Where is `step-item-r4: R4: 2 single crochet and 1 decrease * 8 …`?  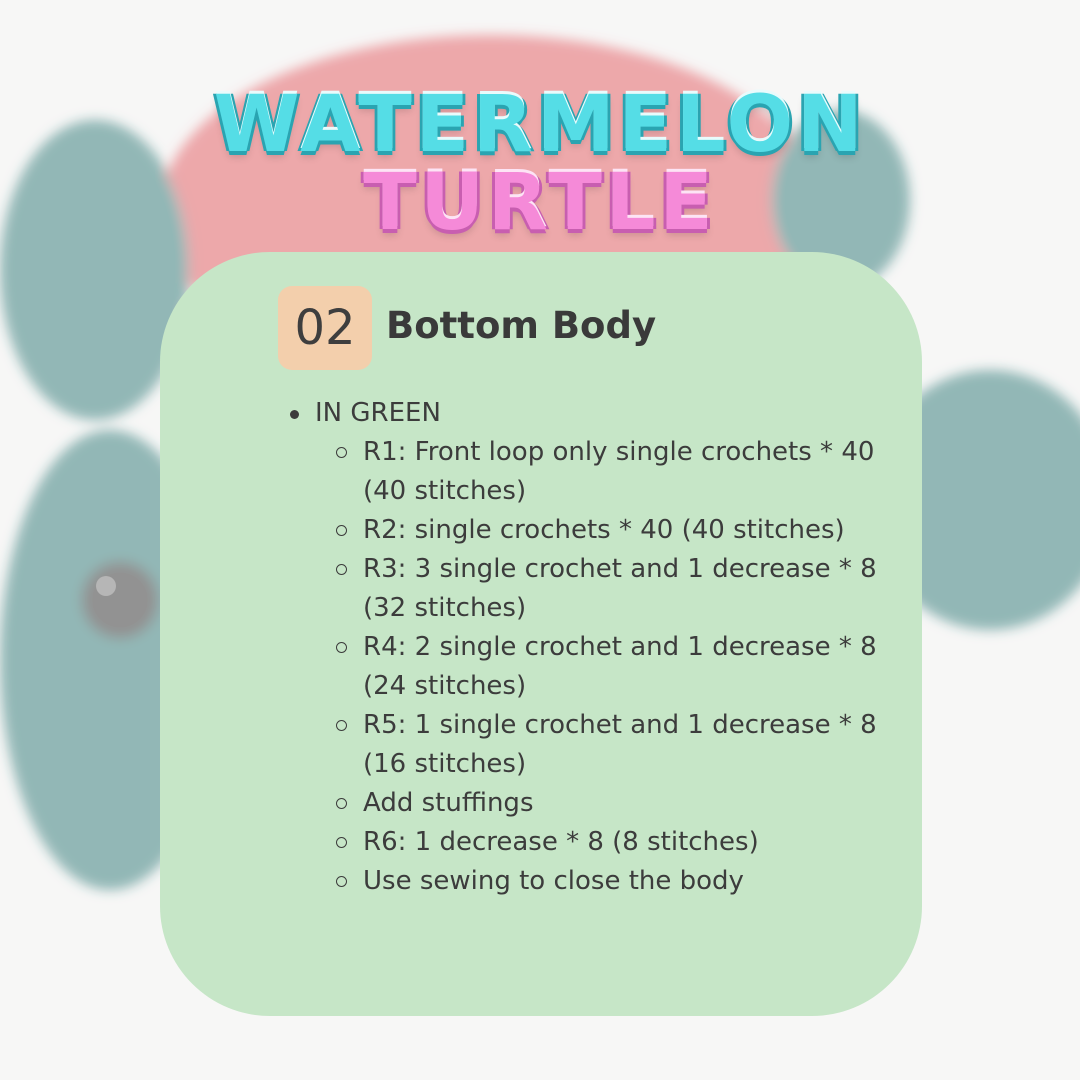
step-item-r4: R4: 2 single crochet and 1 decrease * 8 … is located at coordinates (622, 667).